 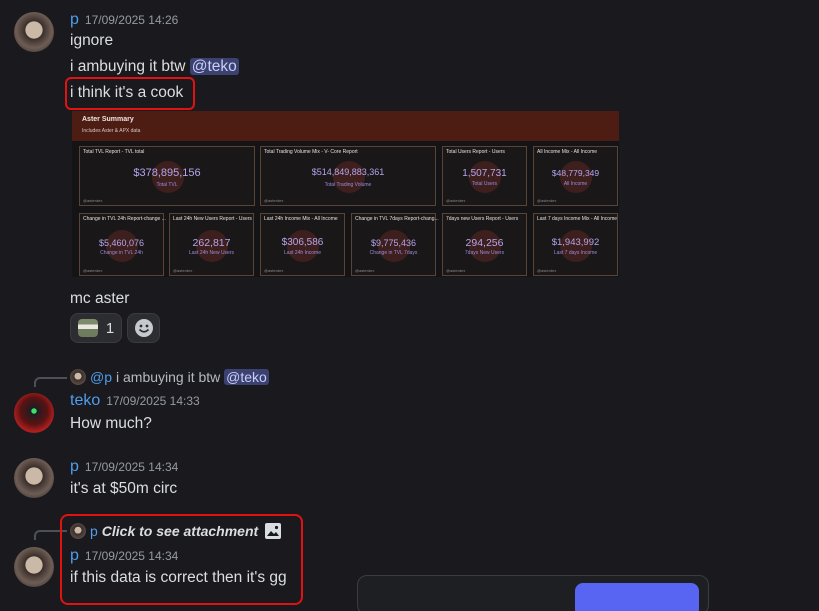 What do you see at coordinates (131, 20) in the screenshot?
I see `timestamp: 17/09/2025 14:26` at bounding box center [131, 20].